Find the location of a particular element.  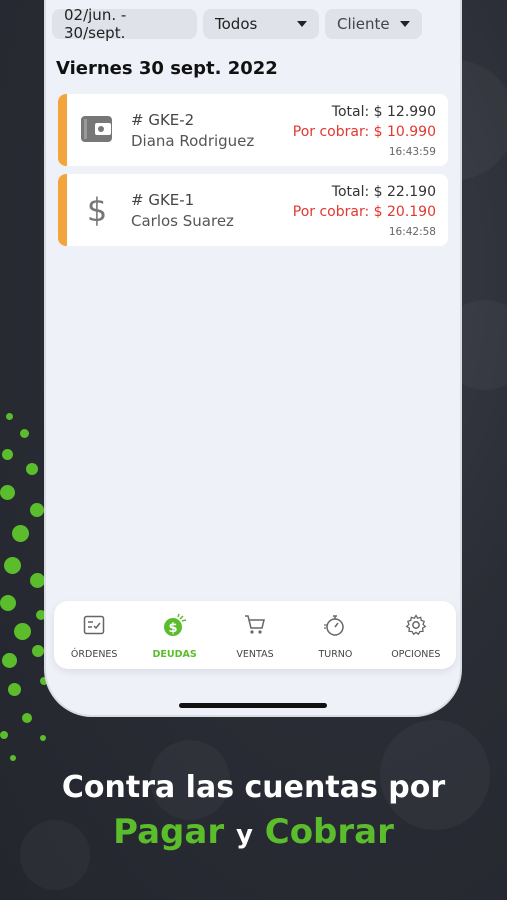

gear-icon is located at coordinates (416, 625).